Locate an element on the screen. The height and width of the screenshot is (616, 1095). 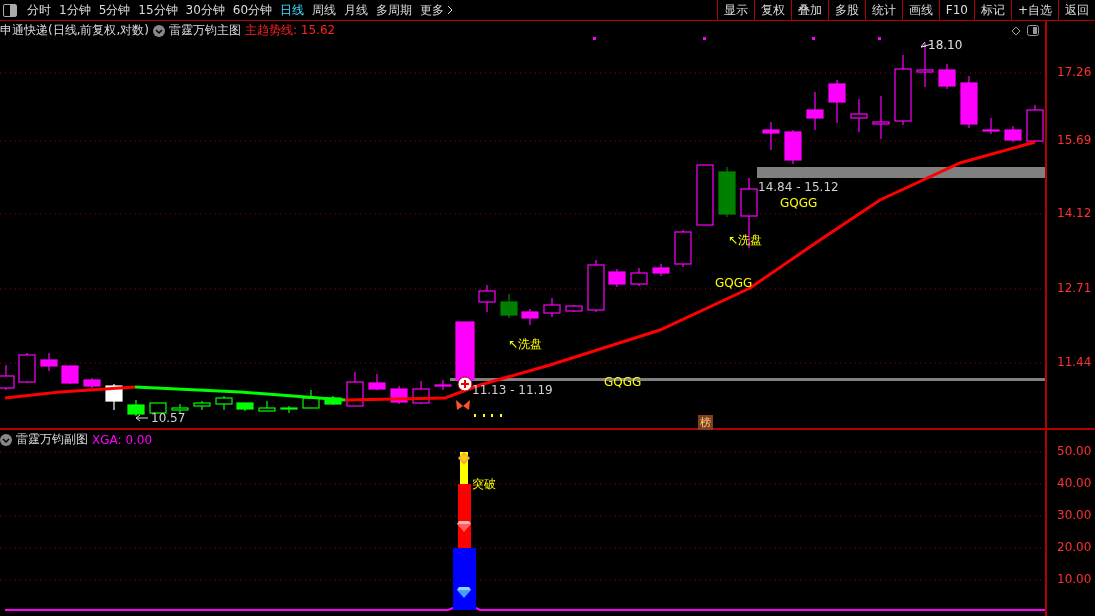
signal-label: 突破 is located at coordinates (484, 484).